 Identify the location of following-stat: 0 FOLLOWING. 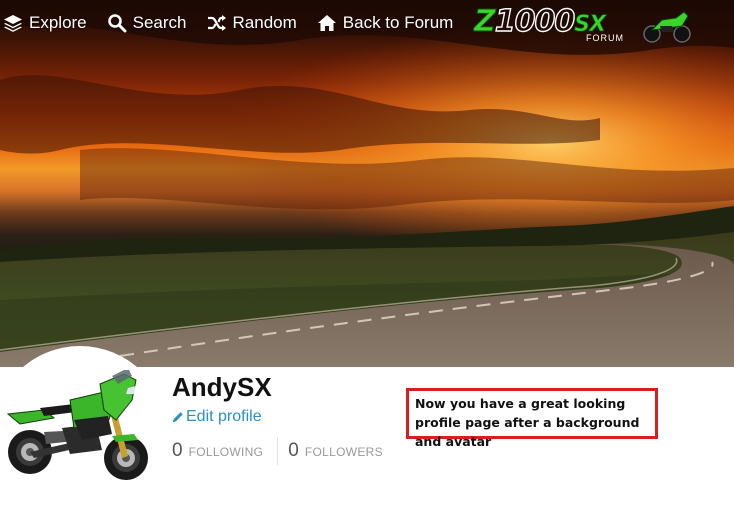
(224, 451).